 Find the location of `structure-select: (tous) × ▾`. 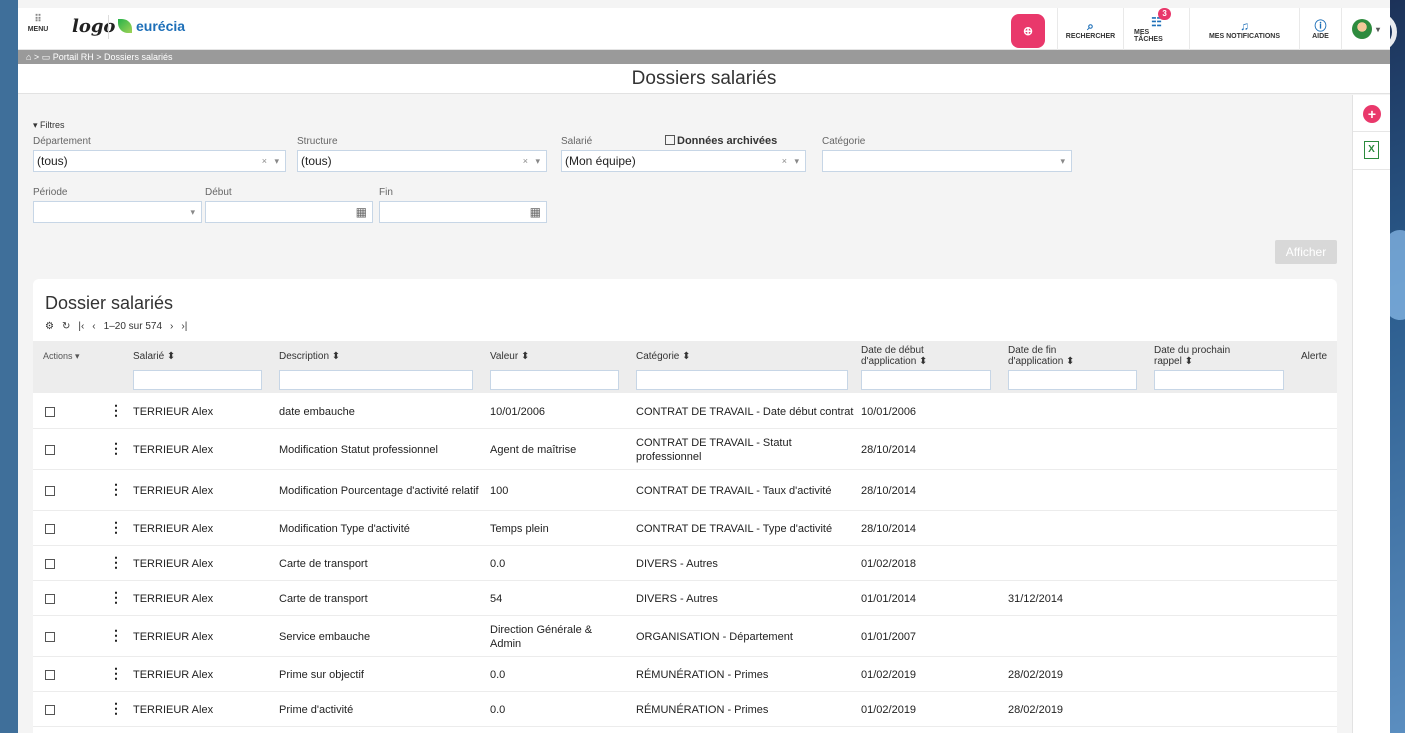

structure-select: (tous) × ▾ is located at coordinates (422, 161).